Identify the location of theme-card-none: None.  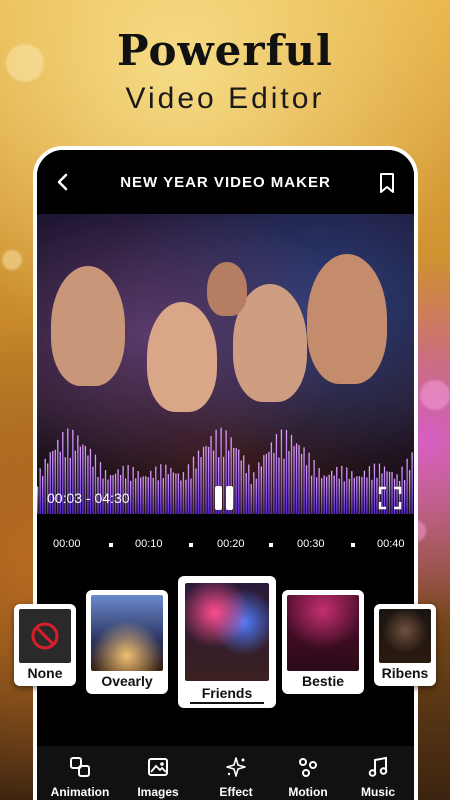
(45, 645).